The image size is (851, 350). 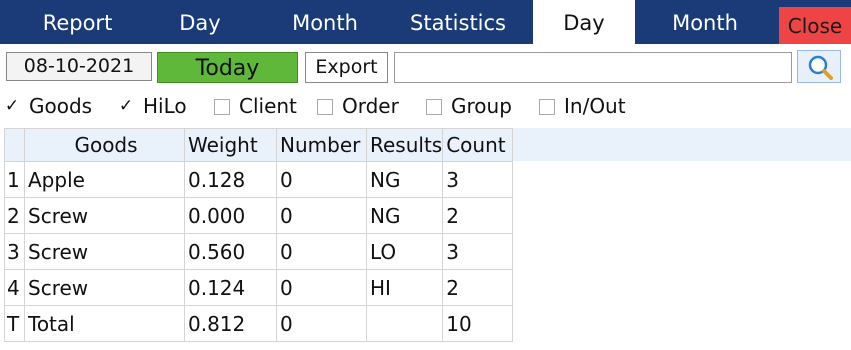 I want to click on header-result: Results, so click(x=404, y=145).